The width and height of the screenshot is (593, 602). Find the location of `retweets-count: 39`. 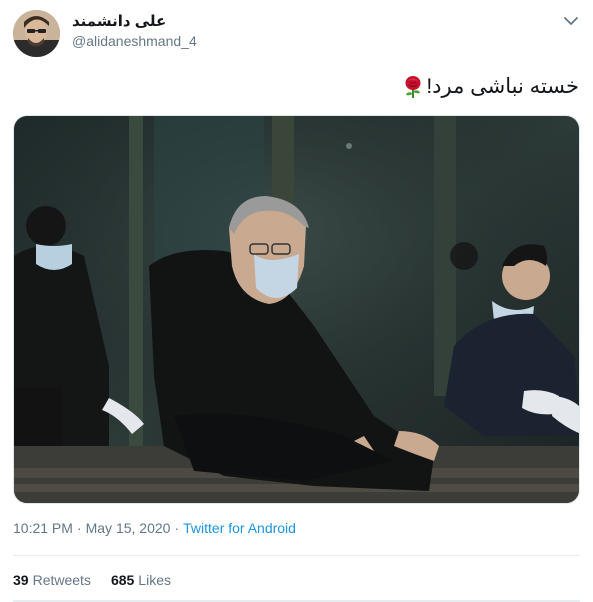

retweets-count: 39 is located at coordinates (21, 580).